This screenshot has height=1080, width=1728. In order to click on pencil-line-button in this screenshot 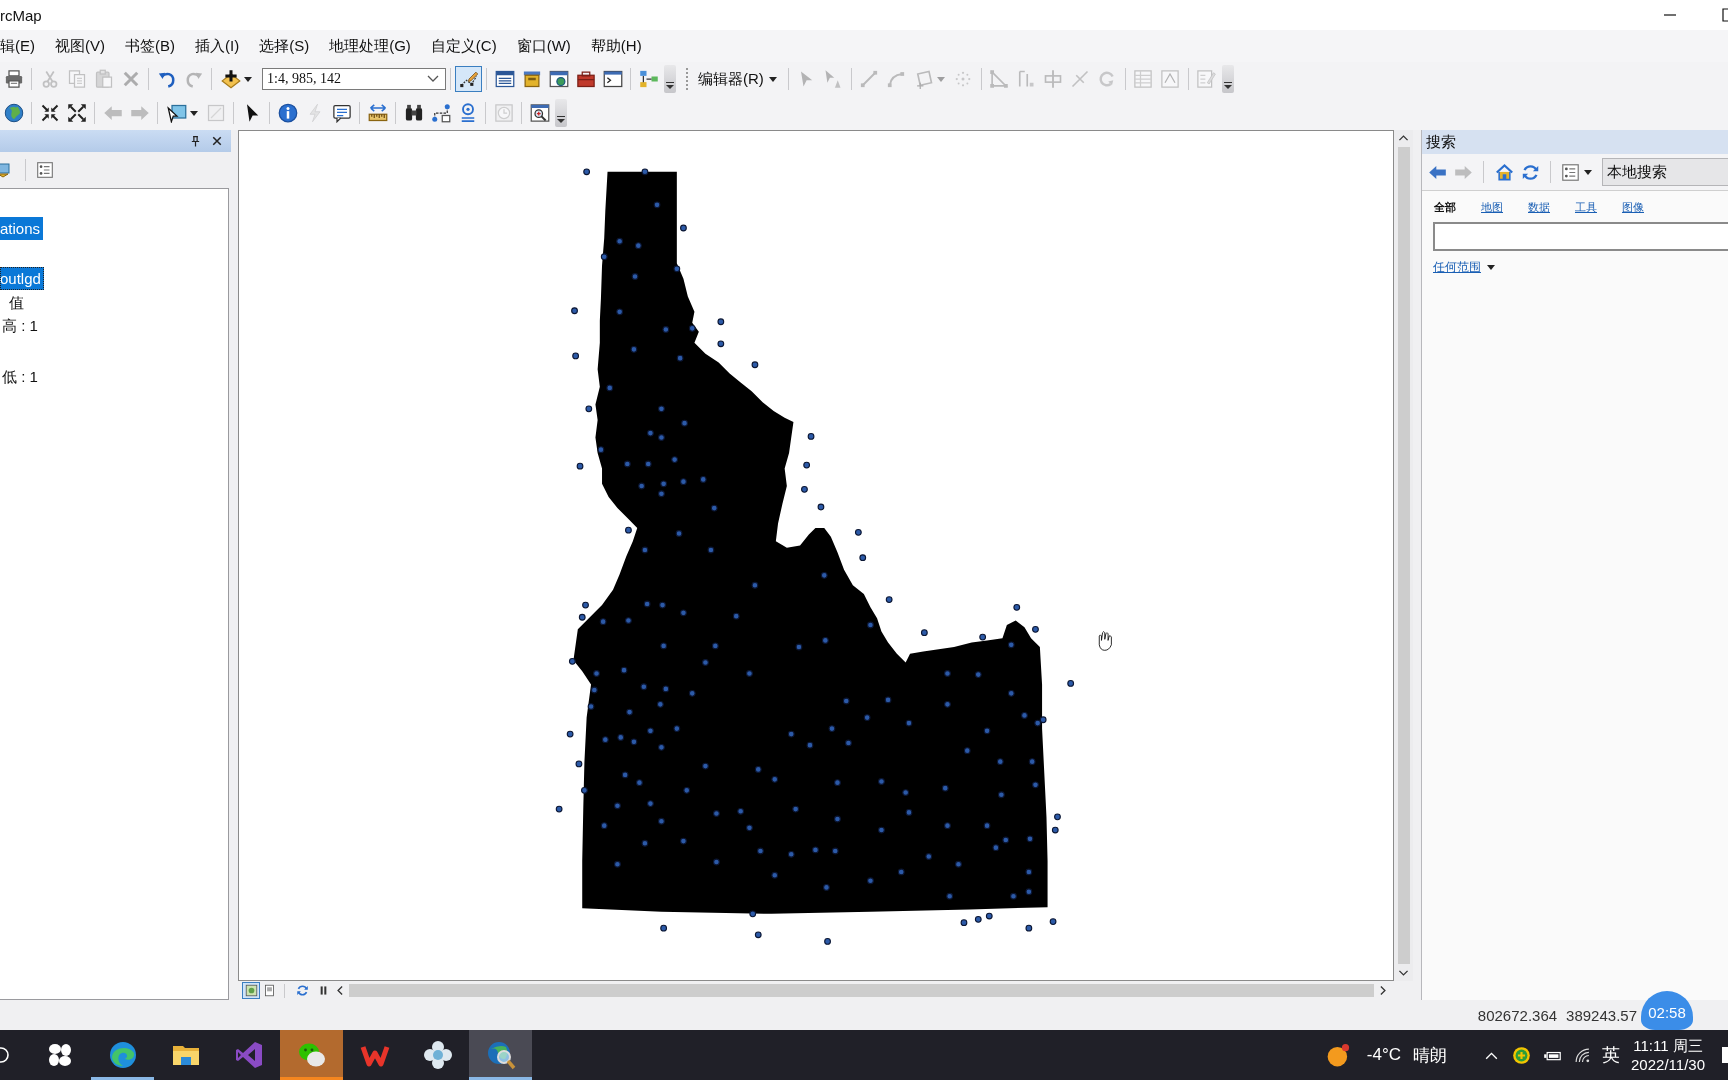, I will do `click(468, 79)`.